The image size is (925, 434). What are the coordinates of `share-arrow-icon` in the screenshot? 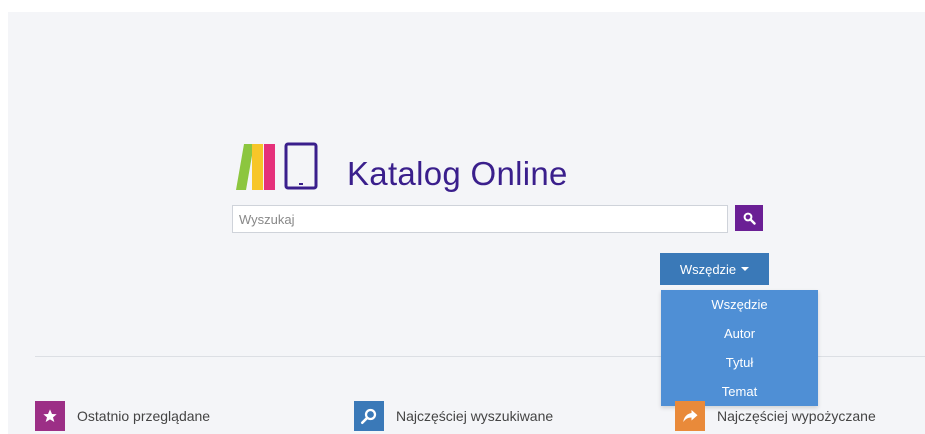 It's located at (690, 416).